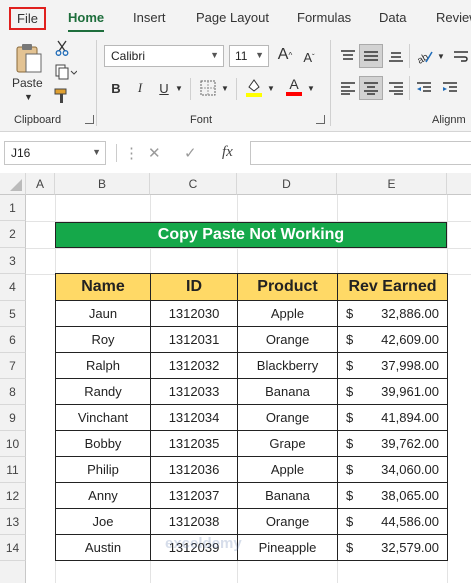  Describe the element at coordinates (285, 55) in the screenshot. I see `increase-font-icon: A ^` at that location.